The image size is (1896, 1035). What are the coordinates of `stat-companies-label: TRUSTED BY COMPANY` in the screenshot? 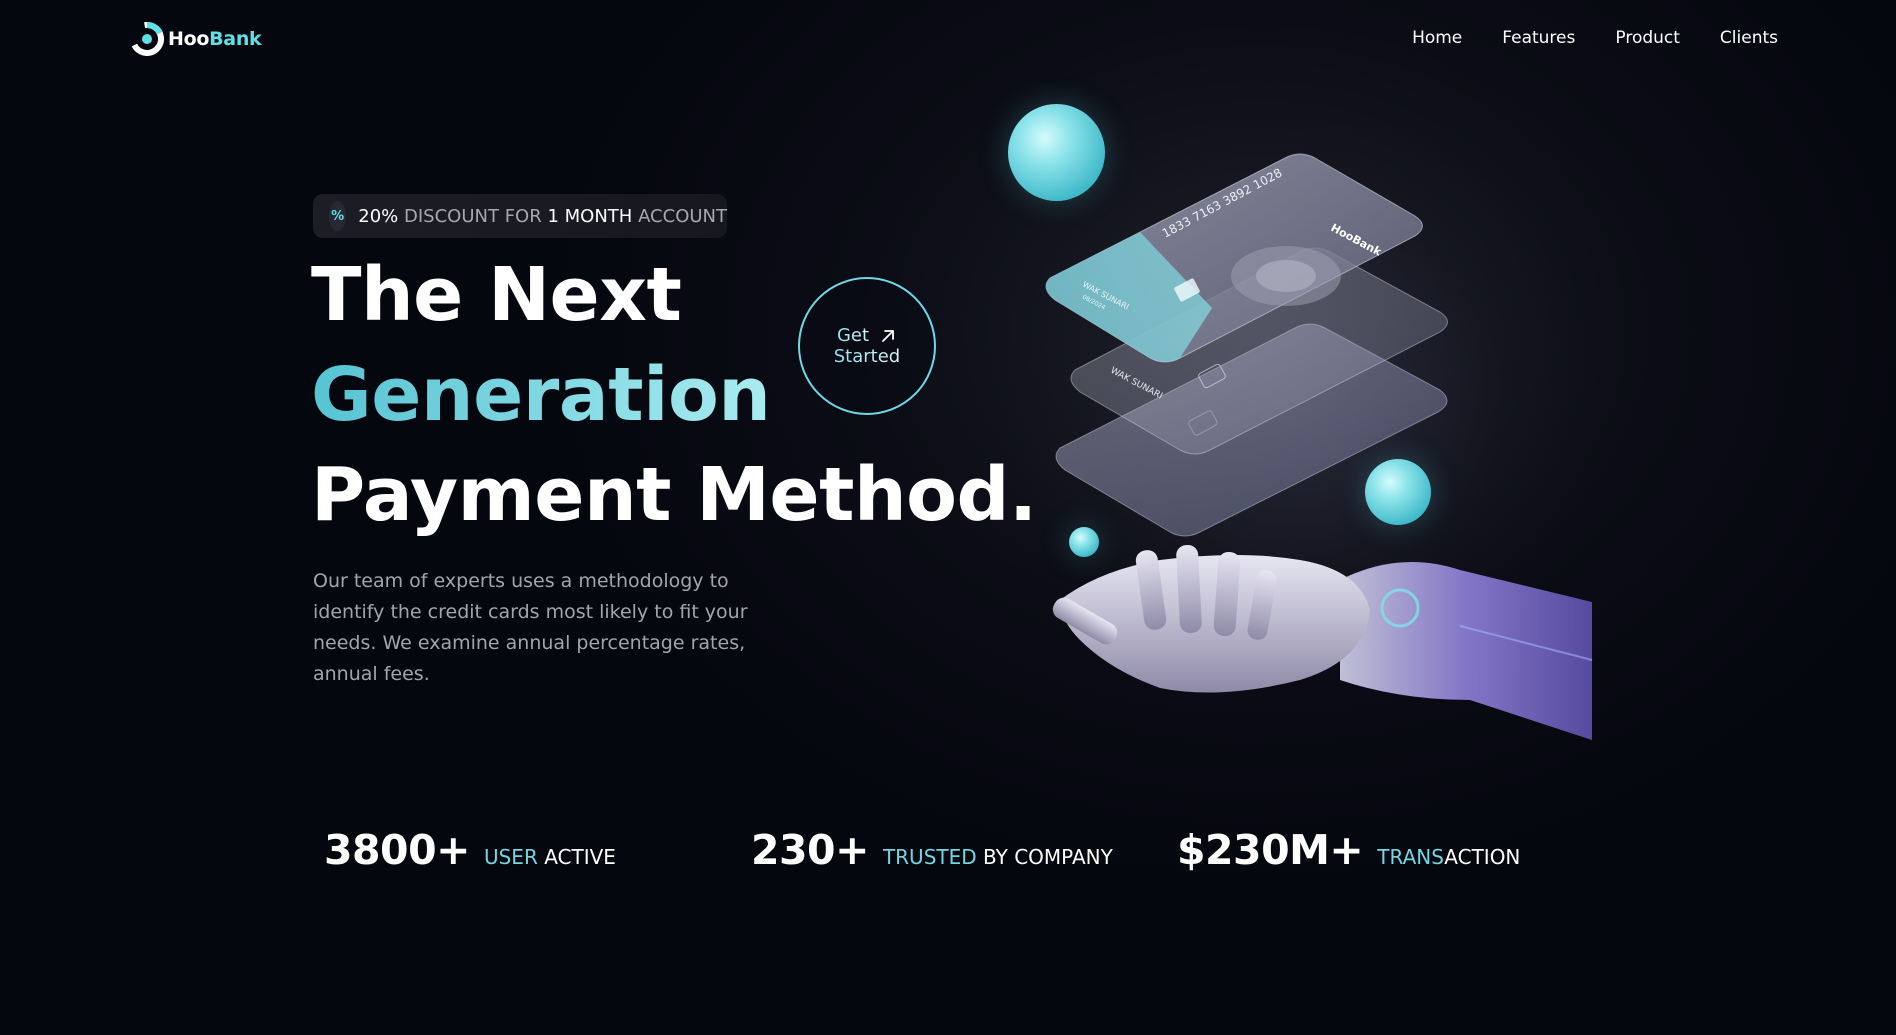 It's located at (998, 857).